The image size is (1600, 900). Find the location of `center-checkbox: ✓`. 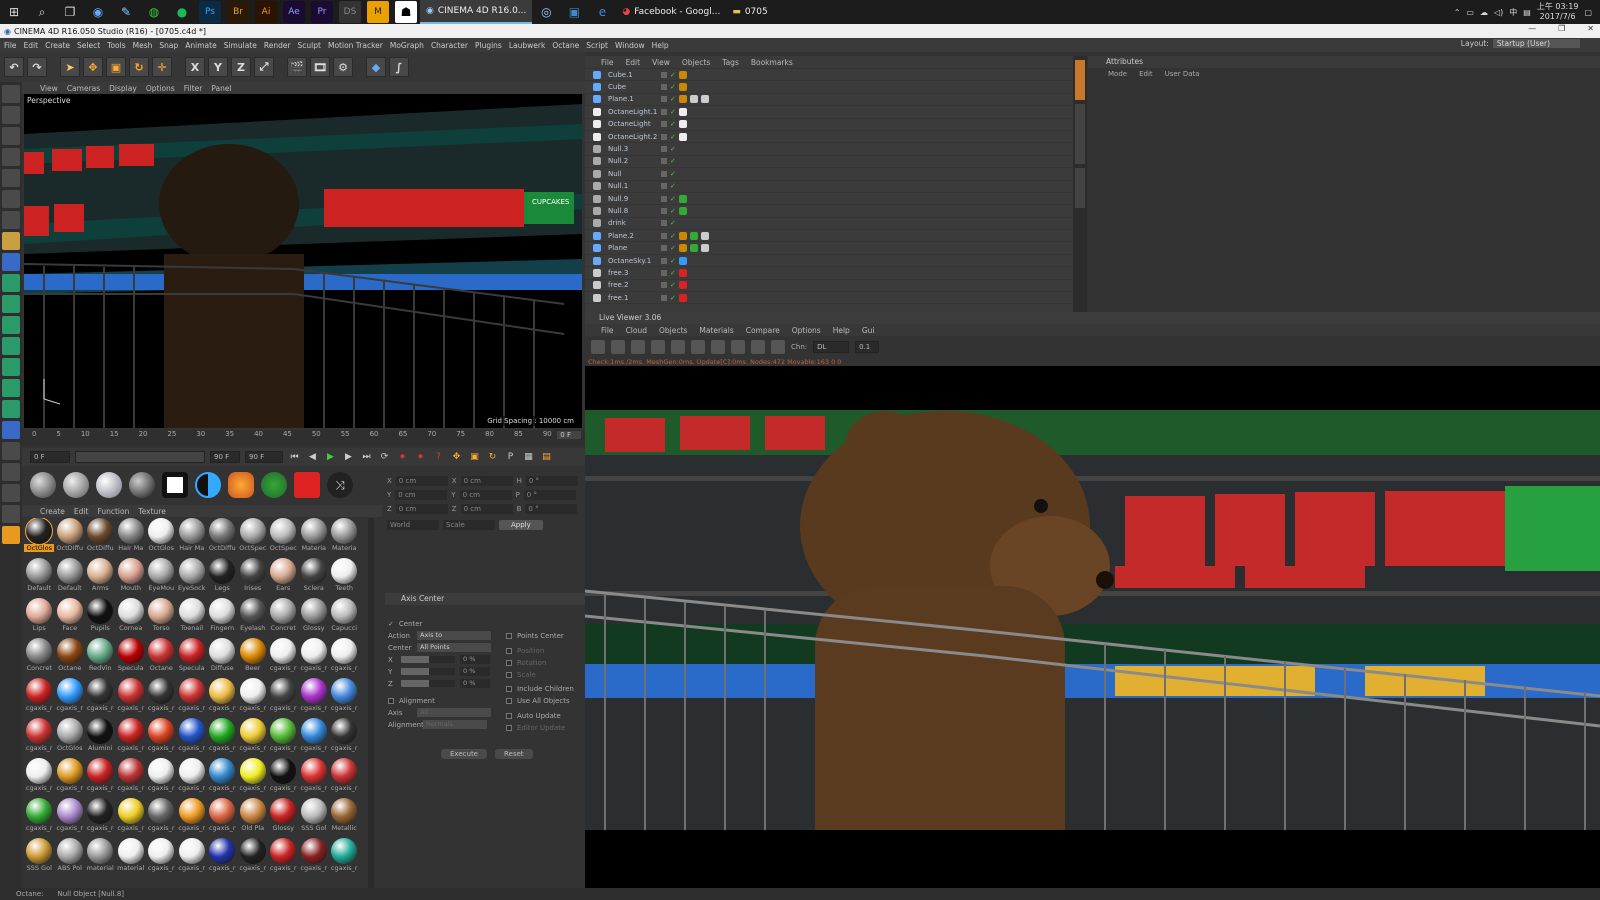

center-checkbox: ✓ is located at coordinates (391, 624).